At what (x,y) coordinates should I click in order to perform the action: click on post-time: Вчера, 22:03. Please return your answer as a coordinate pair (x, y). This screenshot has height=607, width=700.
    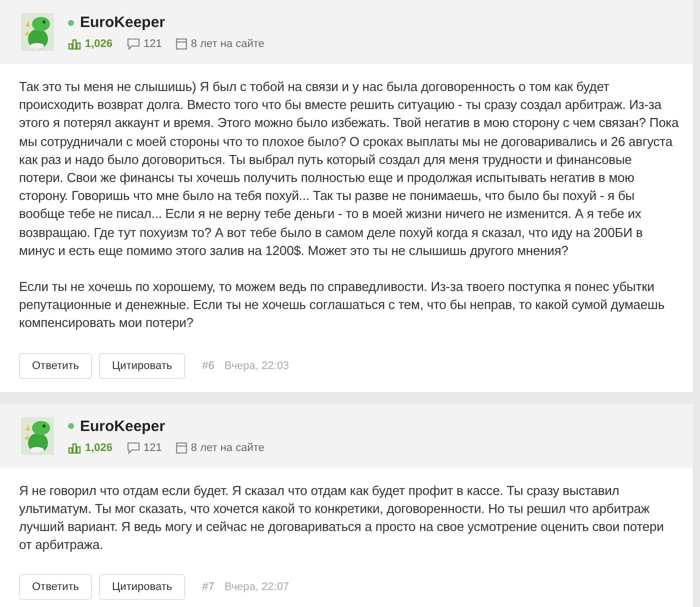
    Looking at the image, I should click on (257, 366).